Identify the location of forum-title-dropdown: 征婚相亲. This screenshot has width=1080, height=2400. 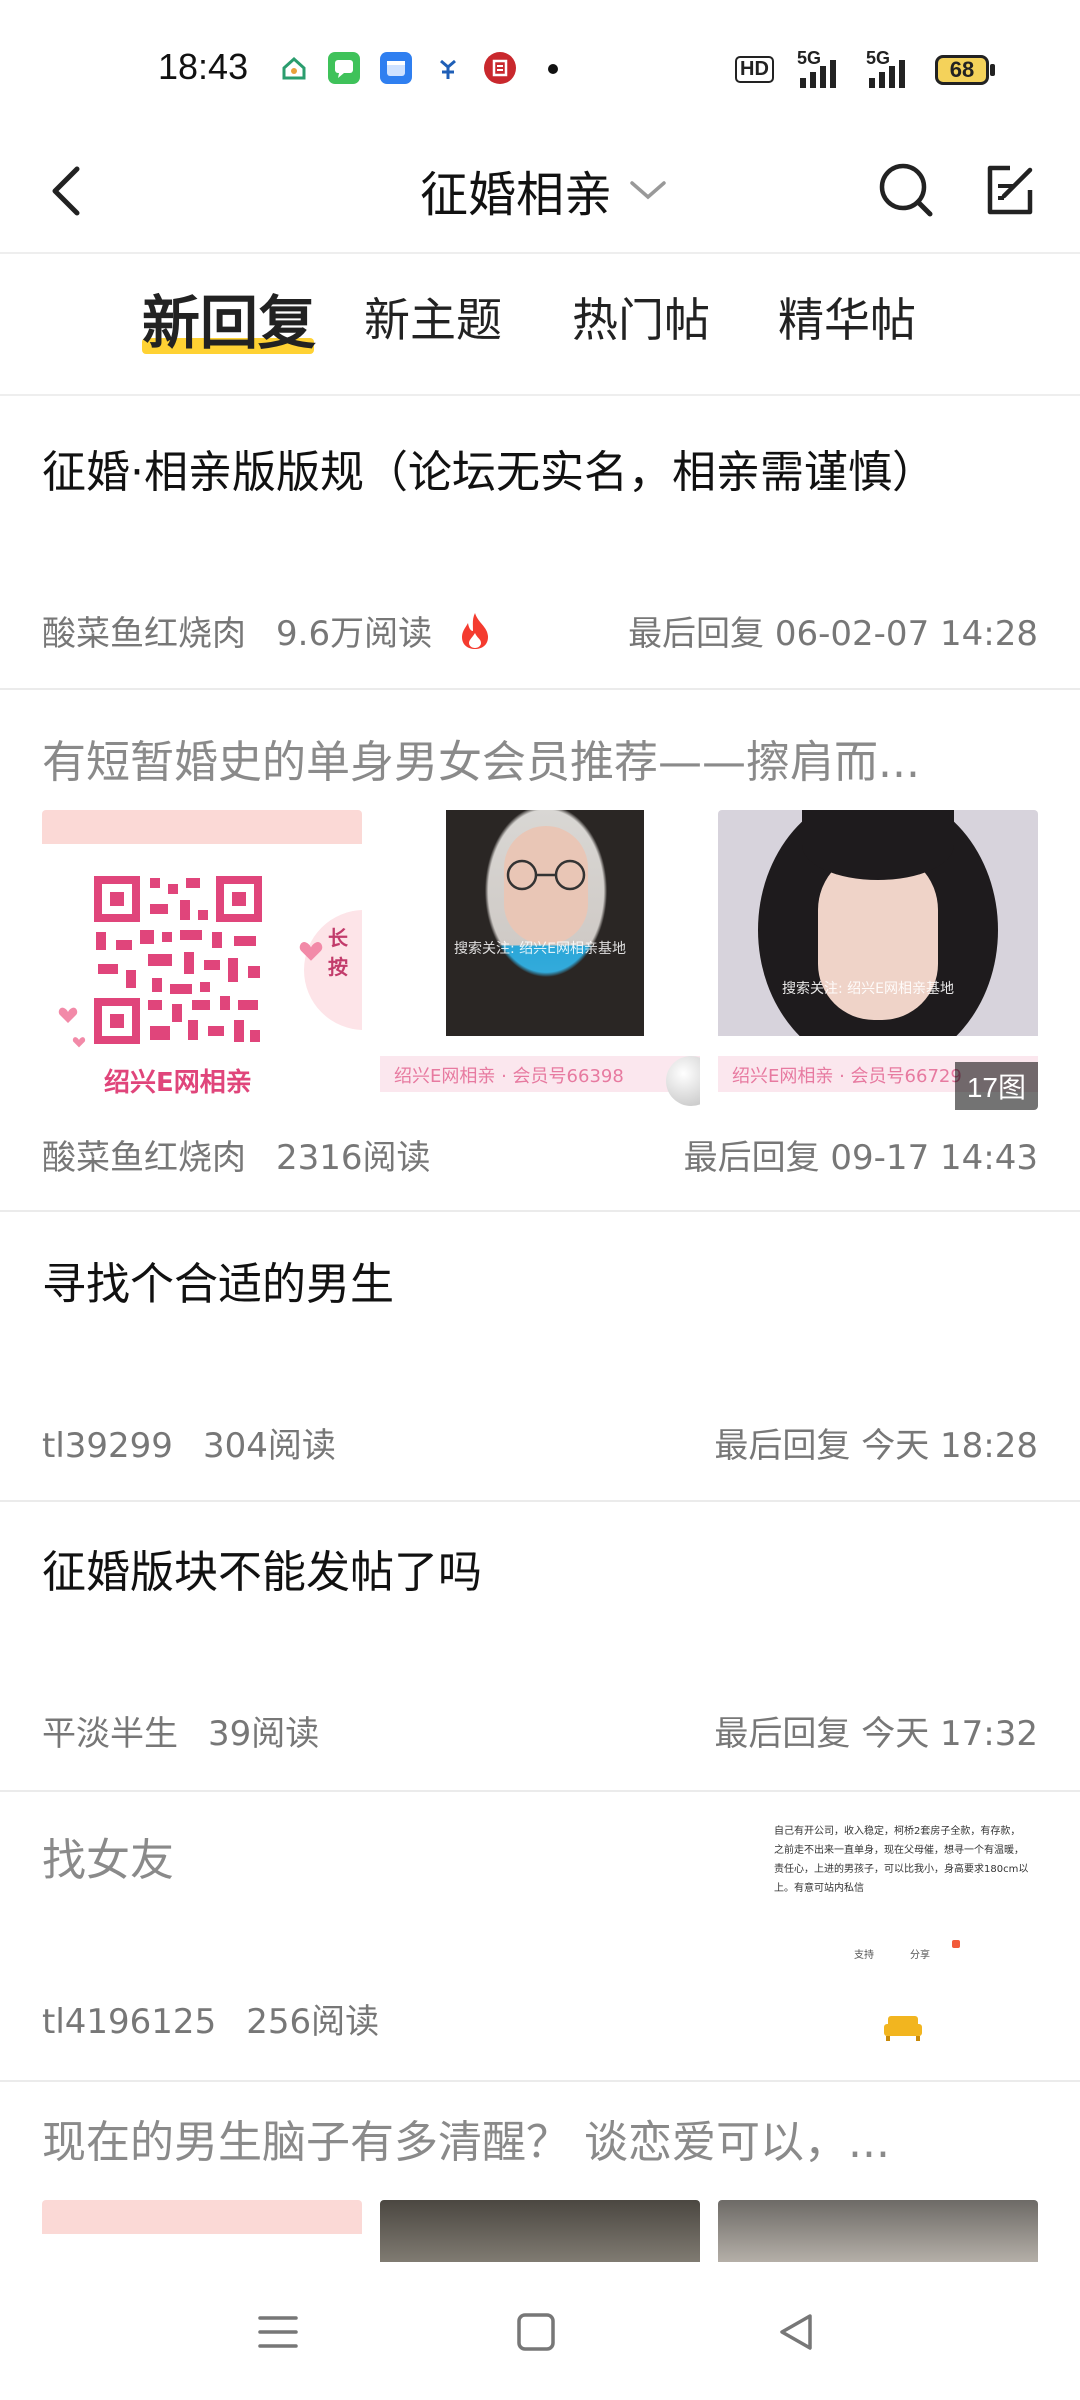
(545, 190).